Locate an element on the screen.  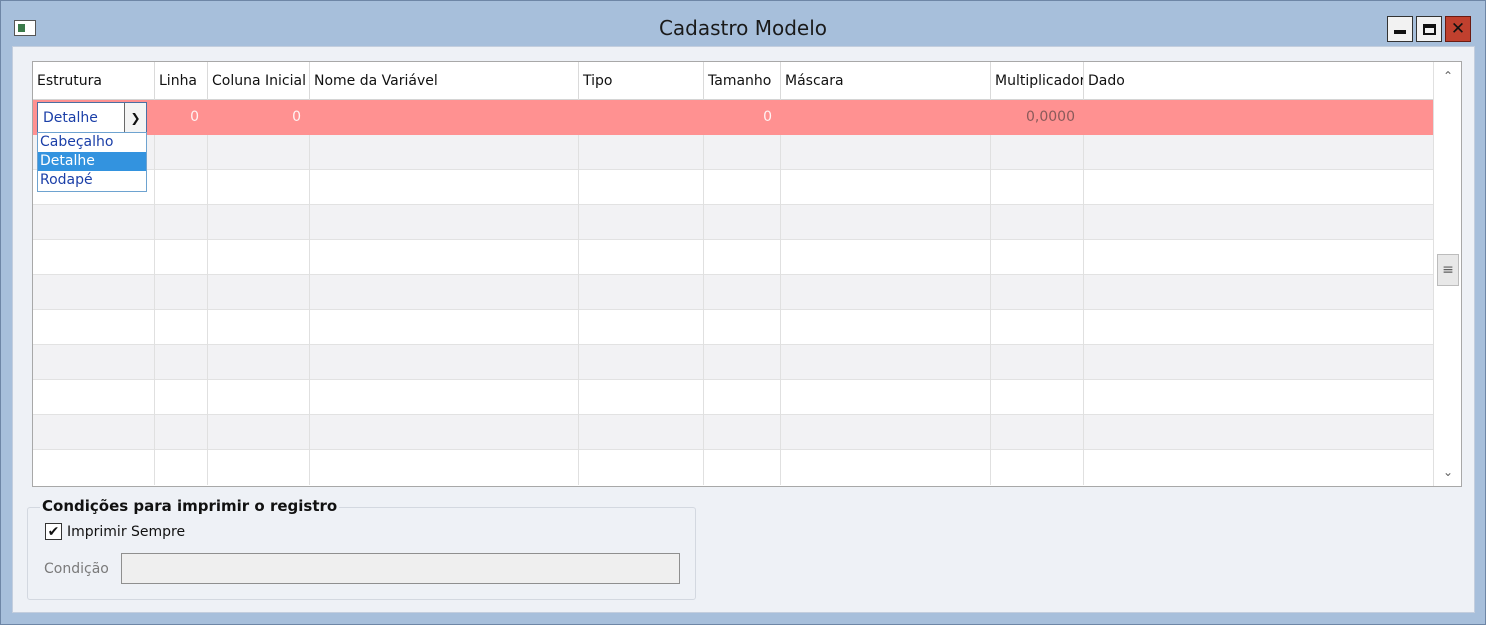
cell-nome-variavel is located at coordinates (444, 117).